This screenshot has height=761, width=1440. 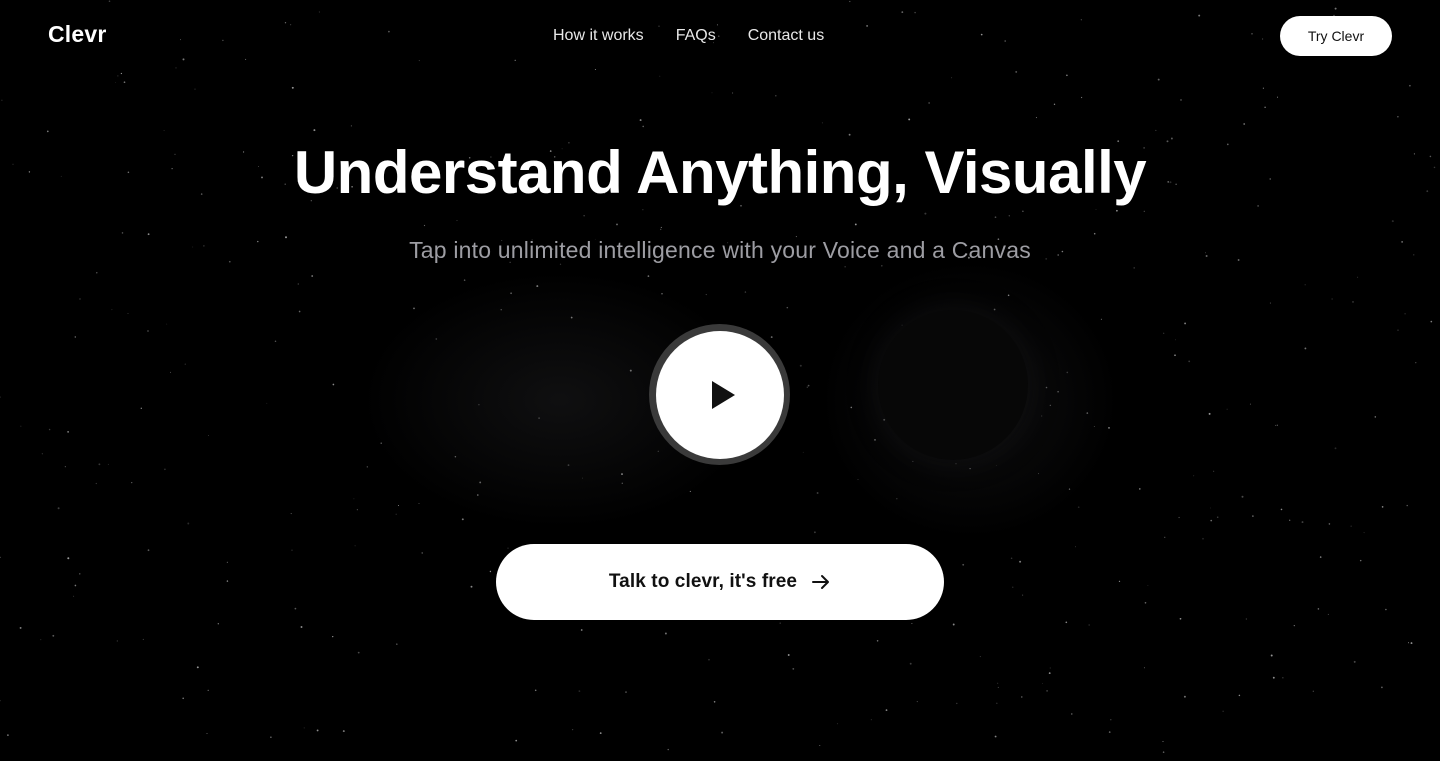 What do you see at coordinates (598, 36) in the screenshot?
I see `nav-link-how-it-works: How it works` at bounding box center [598, 36].